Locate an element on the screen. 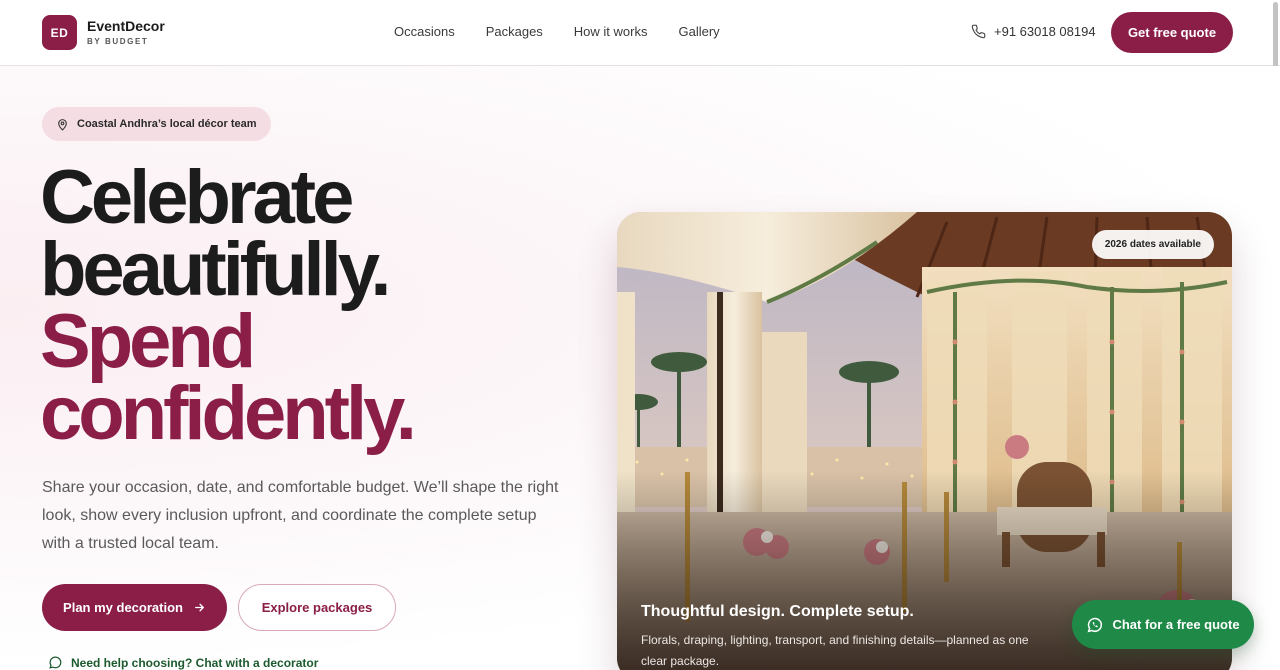  chat-free-quote-button: Chat for a free quote is located at coordinates (1163, 624).